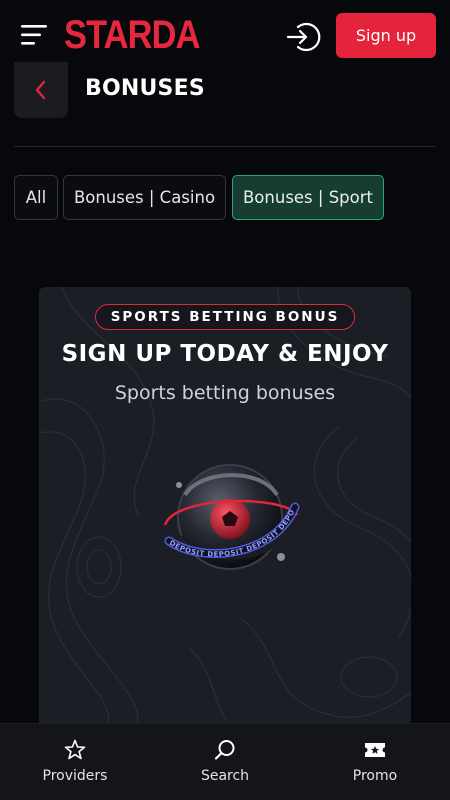 The height and width of the screenshot is (800, 450). What do you see at coordinates (225, 776) in the screenshot?
I see `nav-search-label: Search` at bounding box center [225, 776].